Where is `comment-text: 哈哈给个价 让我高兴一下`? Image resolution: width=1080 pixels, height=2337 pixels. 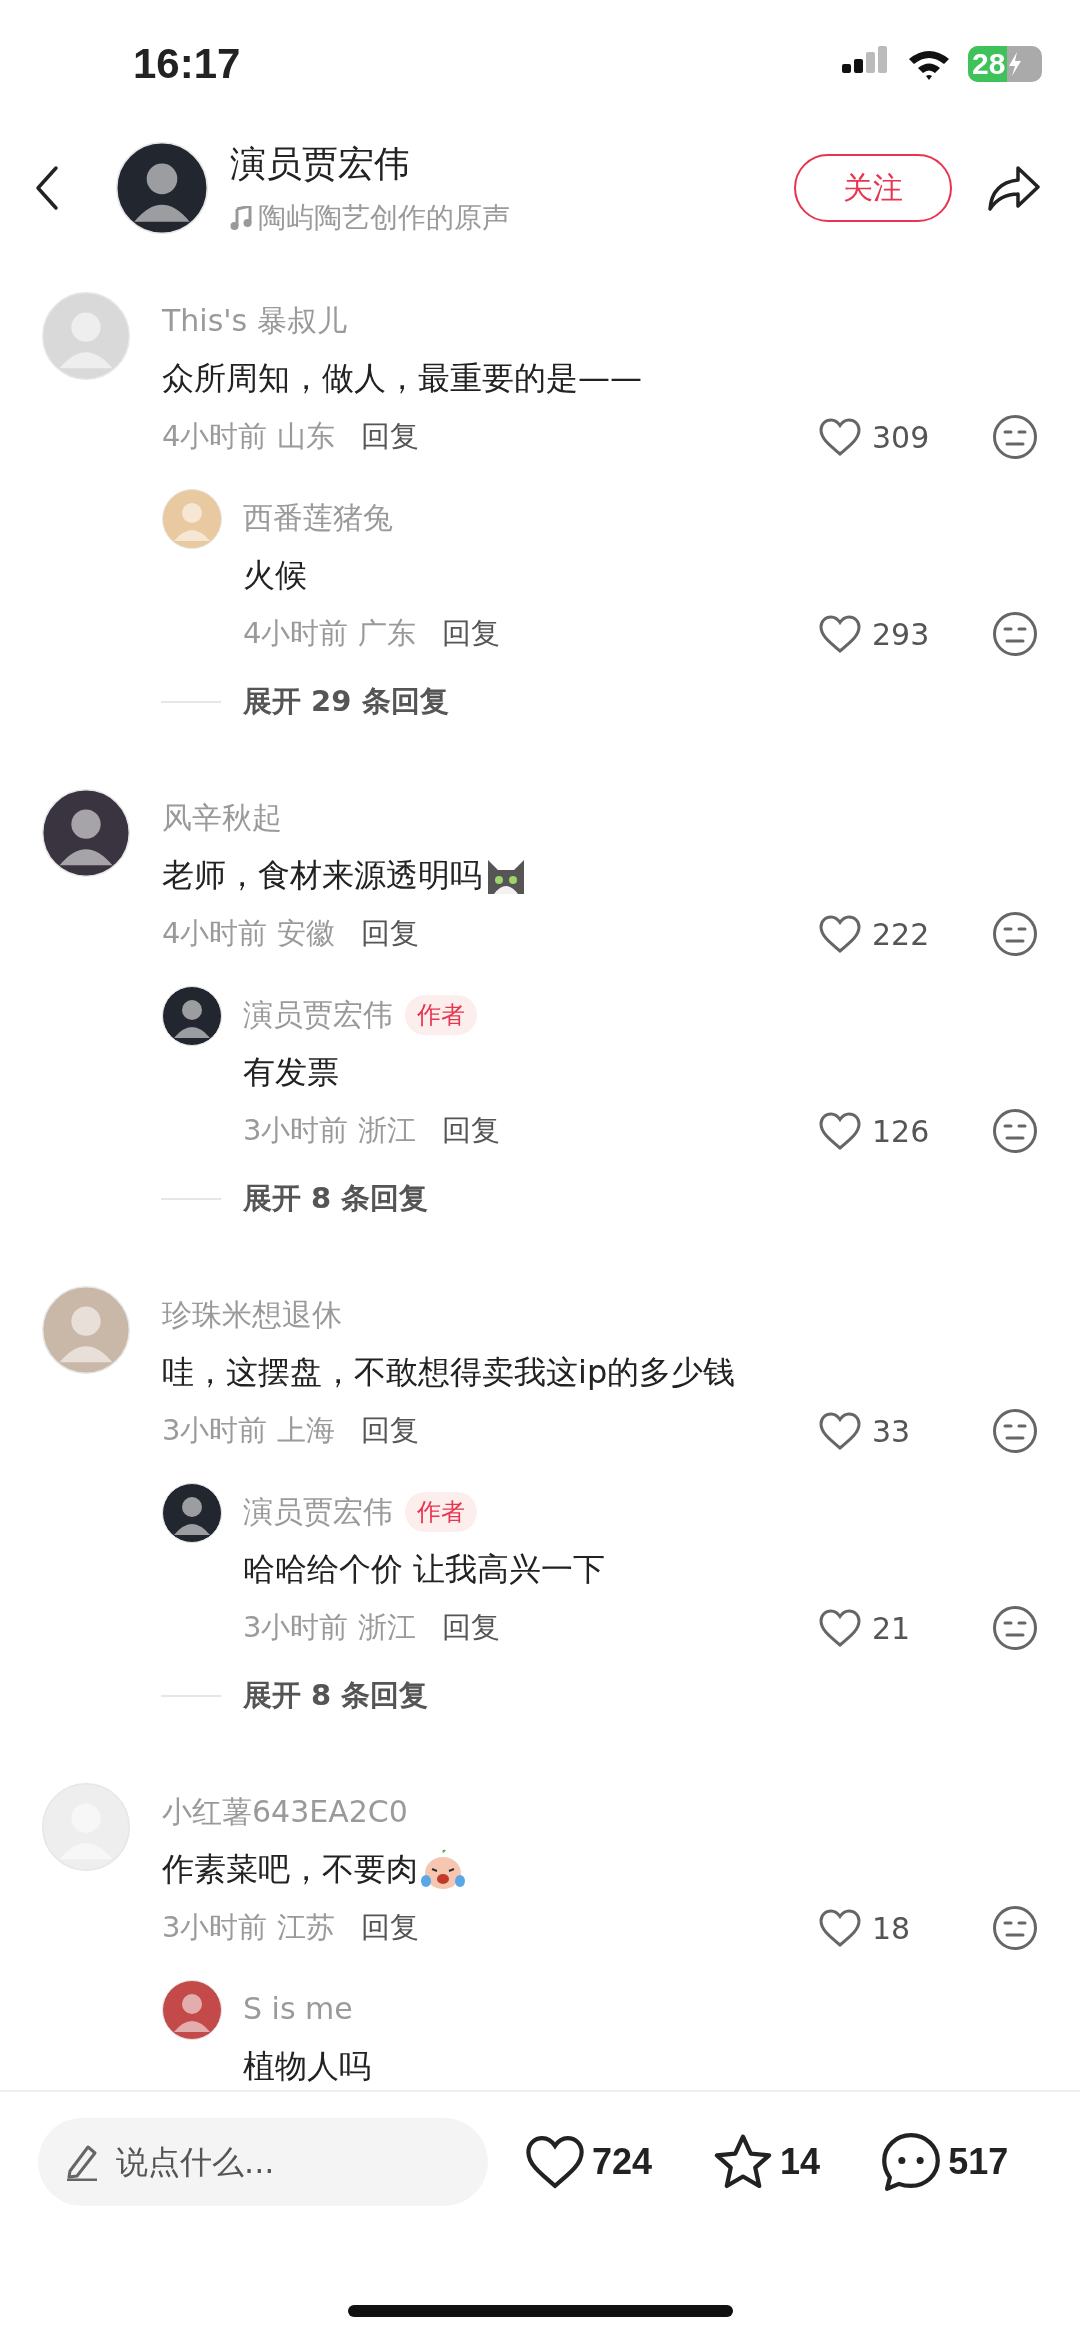
comment-text: 哈哈给个价 让我高兴一下 is located at coordinates (424, 1569).